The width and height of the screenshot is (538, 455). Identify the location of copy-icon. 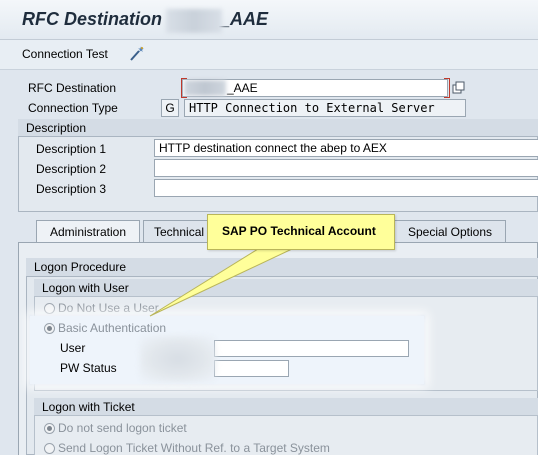
(459, 88).